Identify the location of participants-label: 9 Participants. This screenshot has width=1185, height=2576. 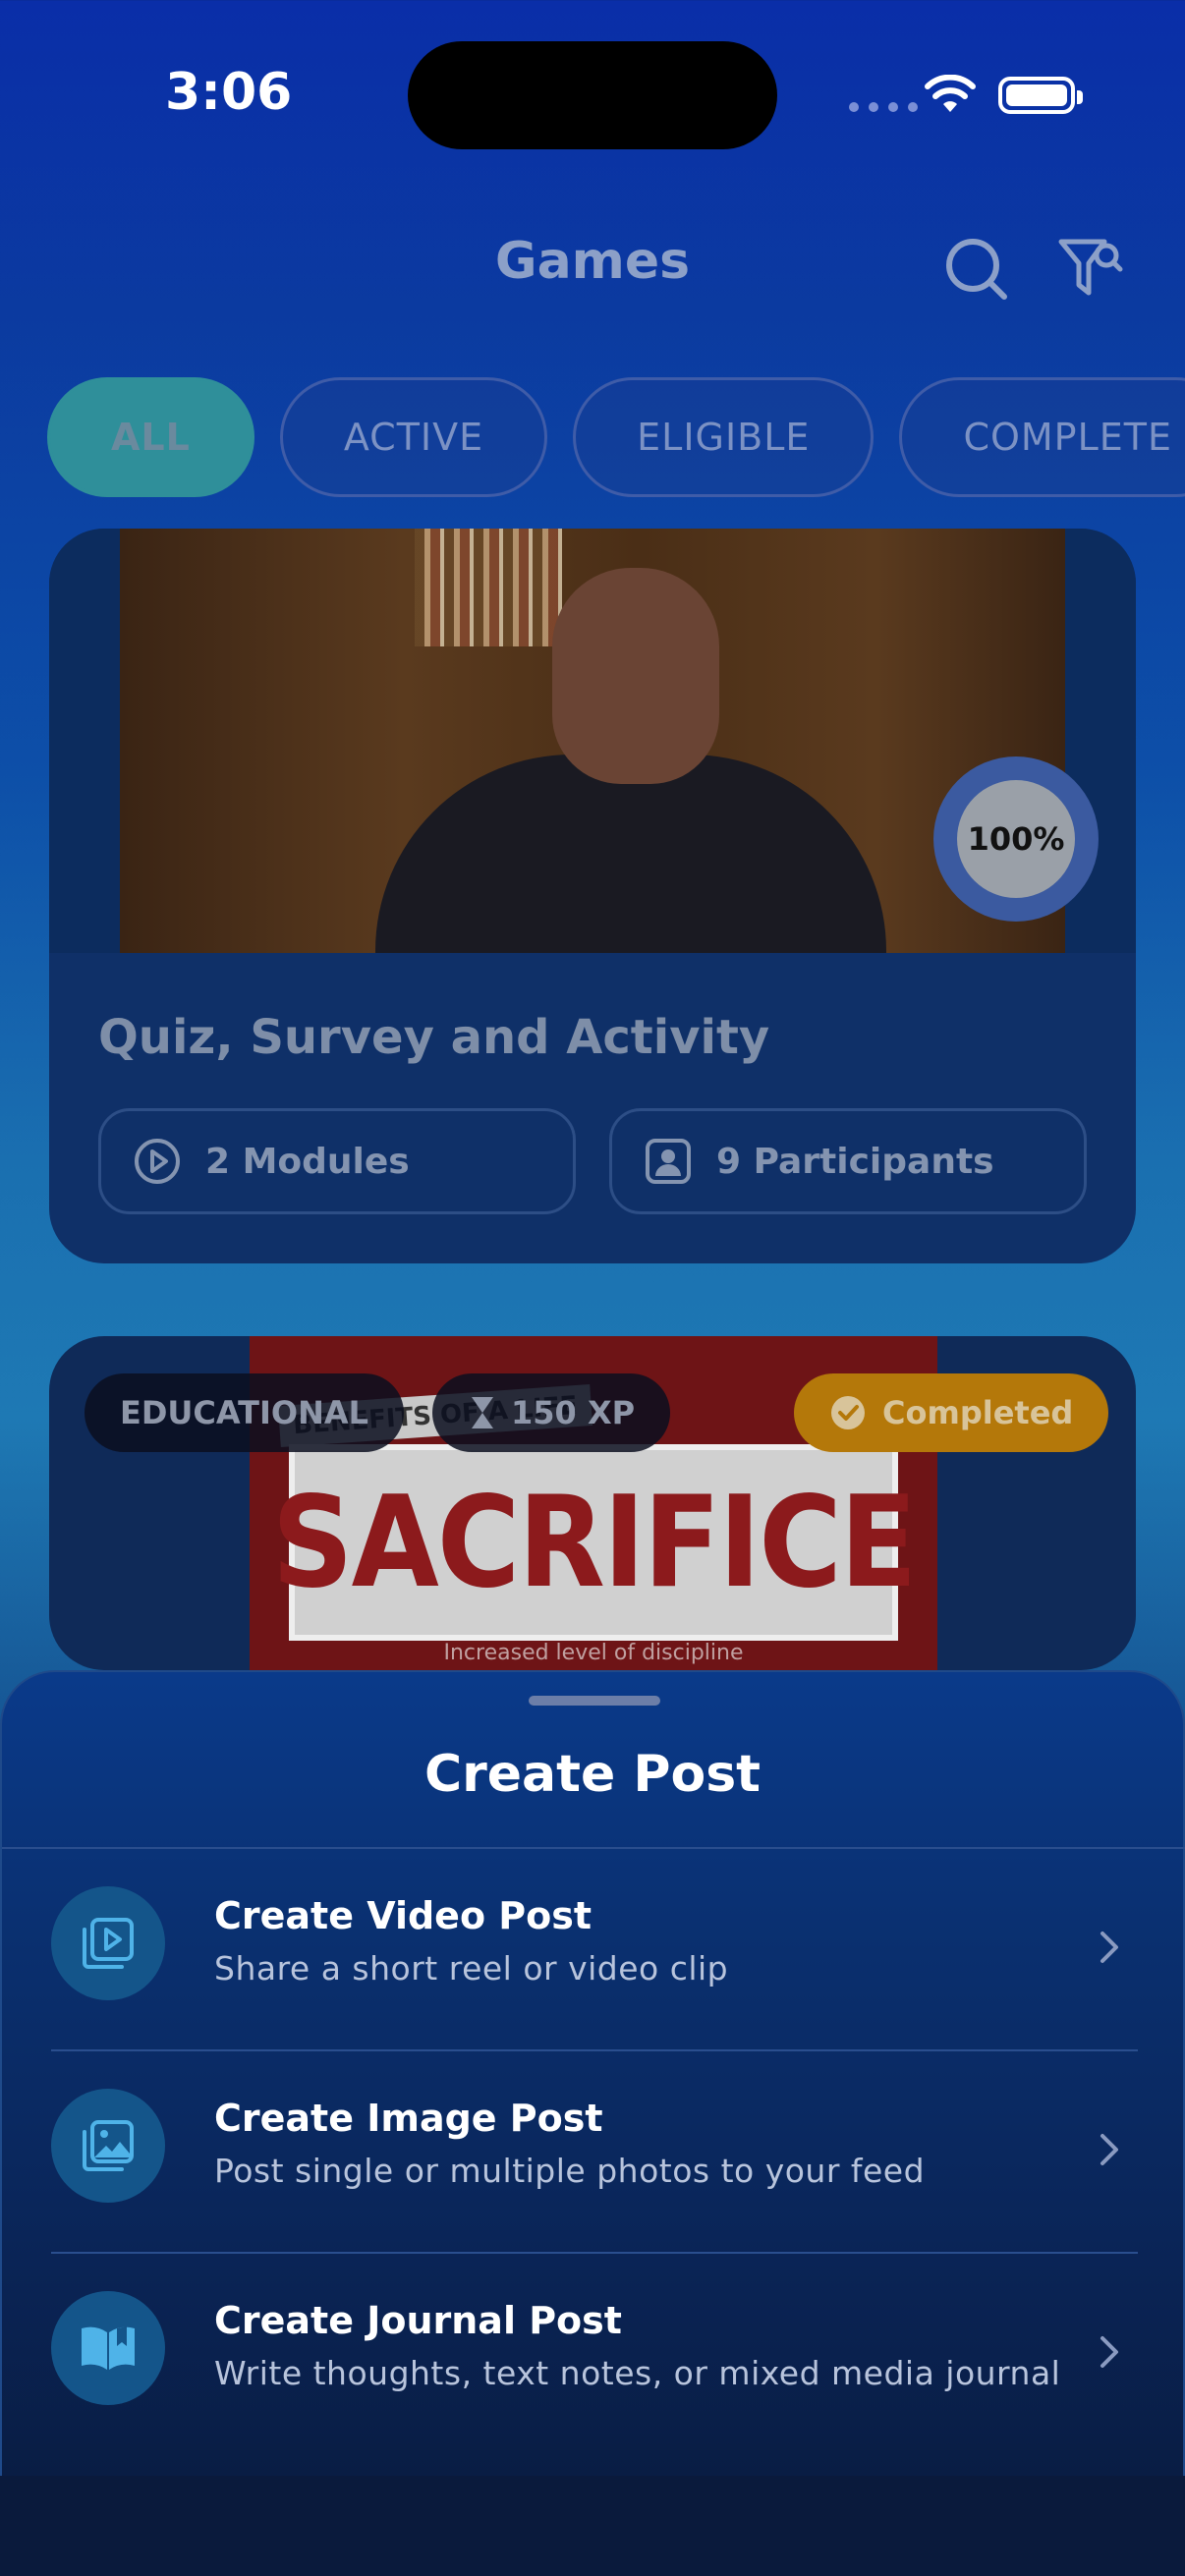
(855, 1161).